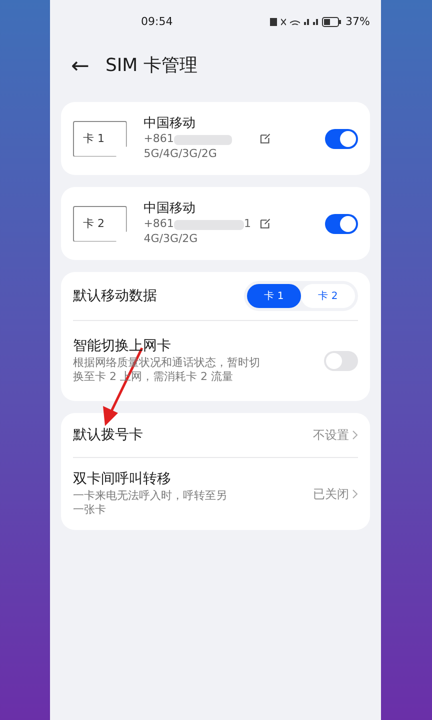 The height and width of the screenshot is (720, 432). Describe the element at coordinates (122, 479) in the screenshot. I see `setting-title: 双卡间呼叫转移` at that location.